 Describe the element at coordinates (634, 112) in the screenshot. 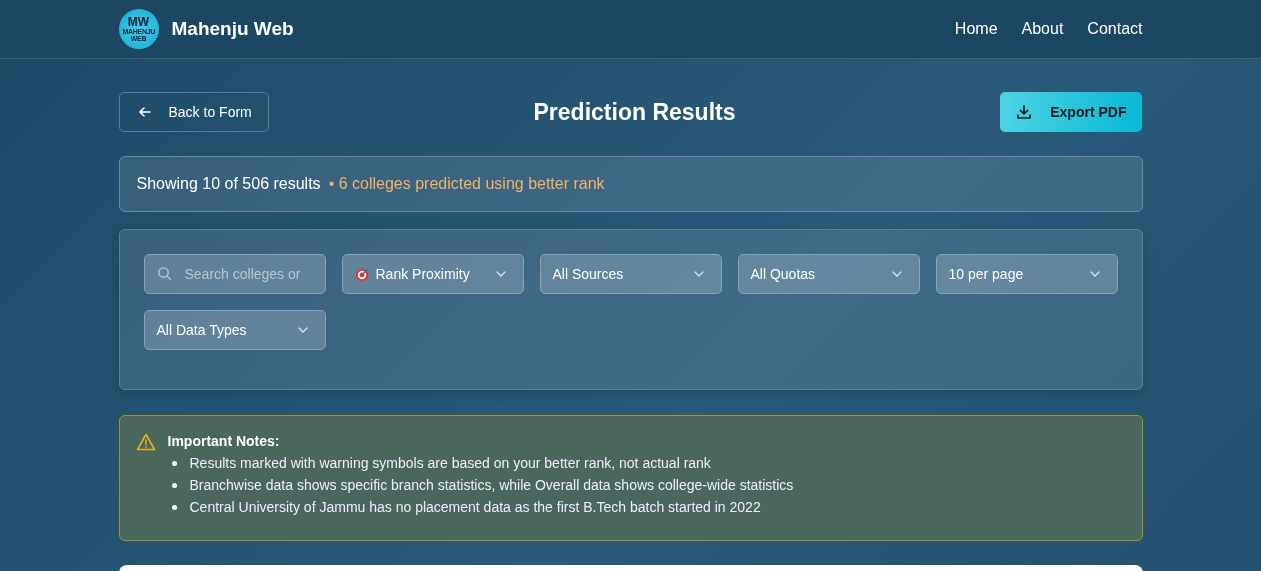

I see `page-title: Prediction Results` at that location.